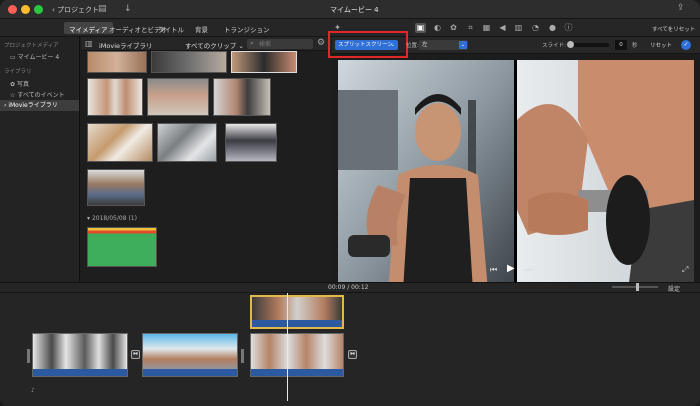 Image resolution: width=700 pixels, height=406 pixels. I want to click on disclosure-icon: ›, so click(5, 105).